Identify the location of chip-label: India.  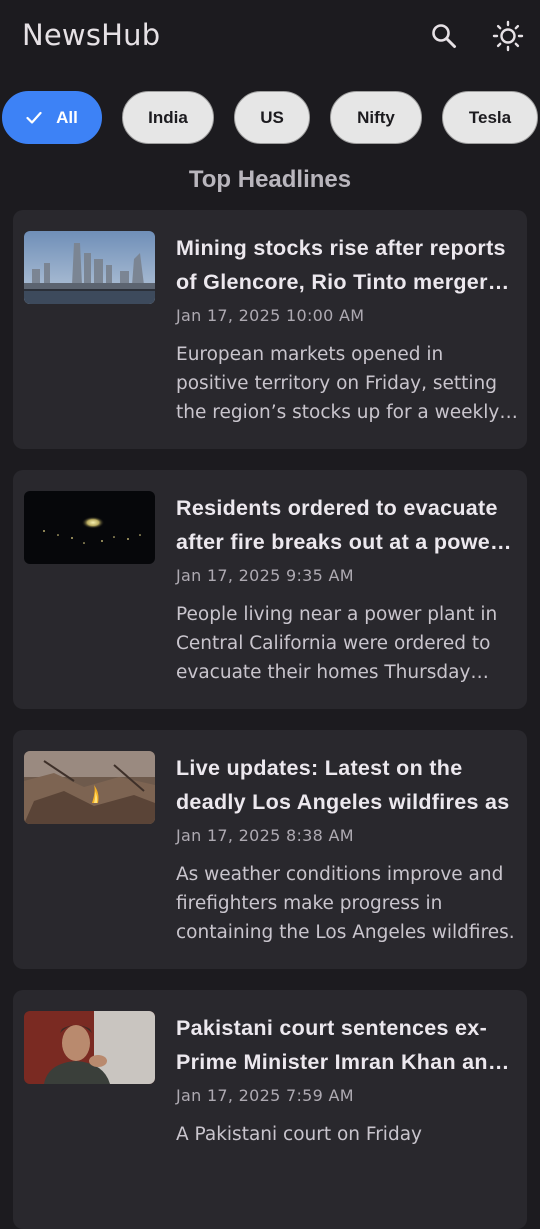
(168, 117).